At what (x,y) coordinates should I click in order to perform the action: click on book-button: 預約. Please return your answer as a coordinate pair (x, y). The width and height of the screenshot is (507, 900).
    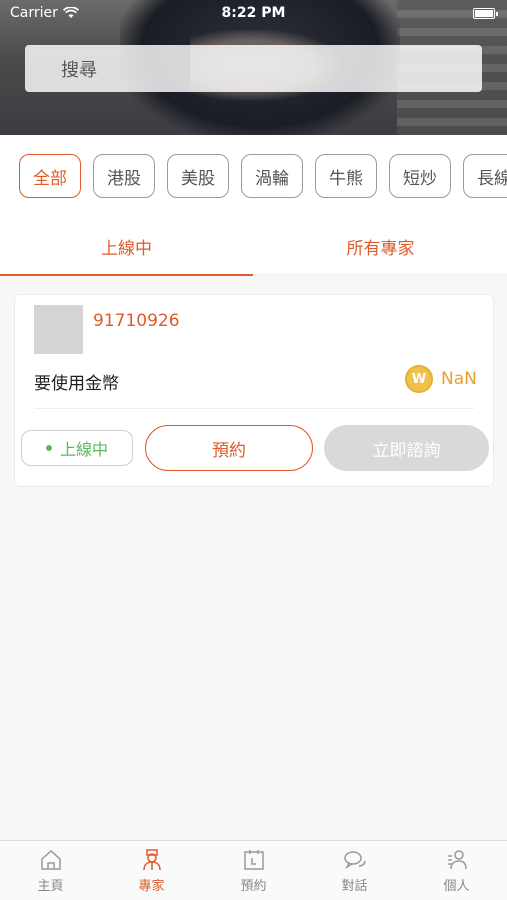
    Looking at the image, I should click on (229, 448).